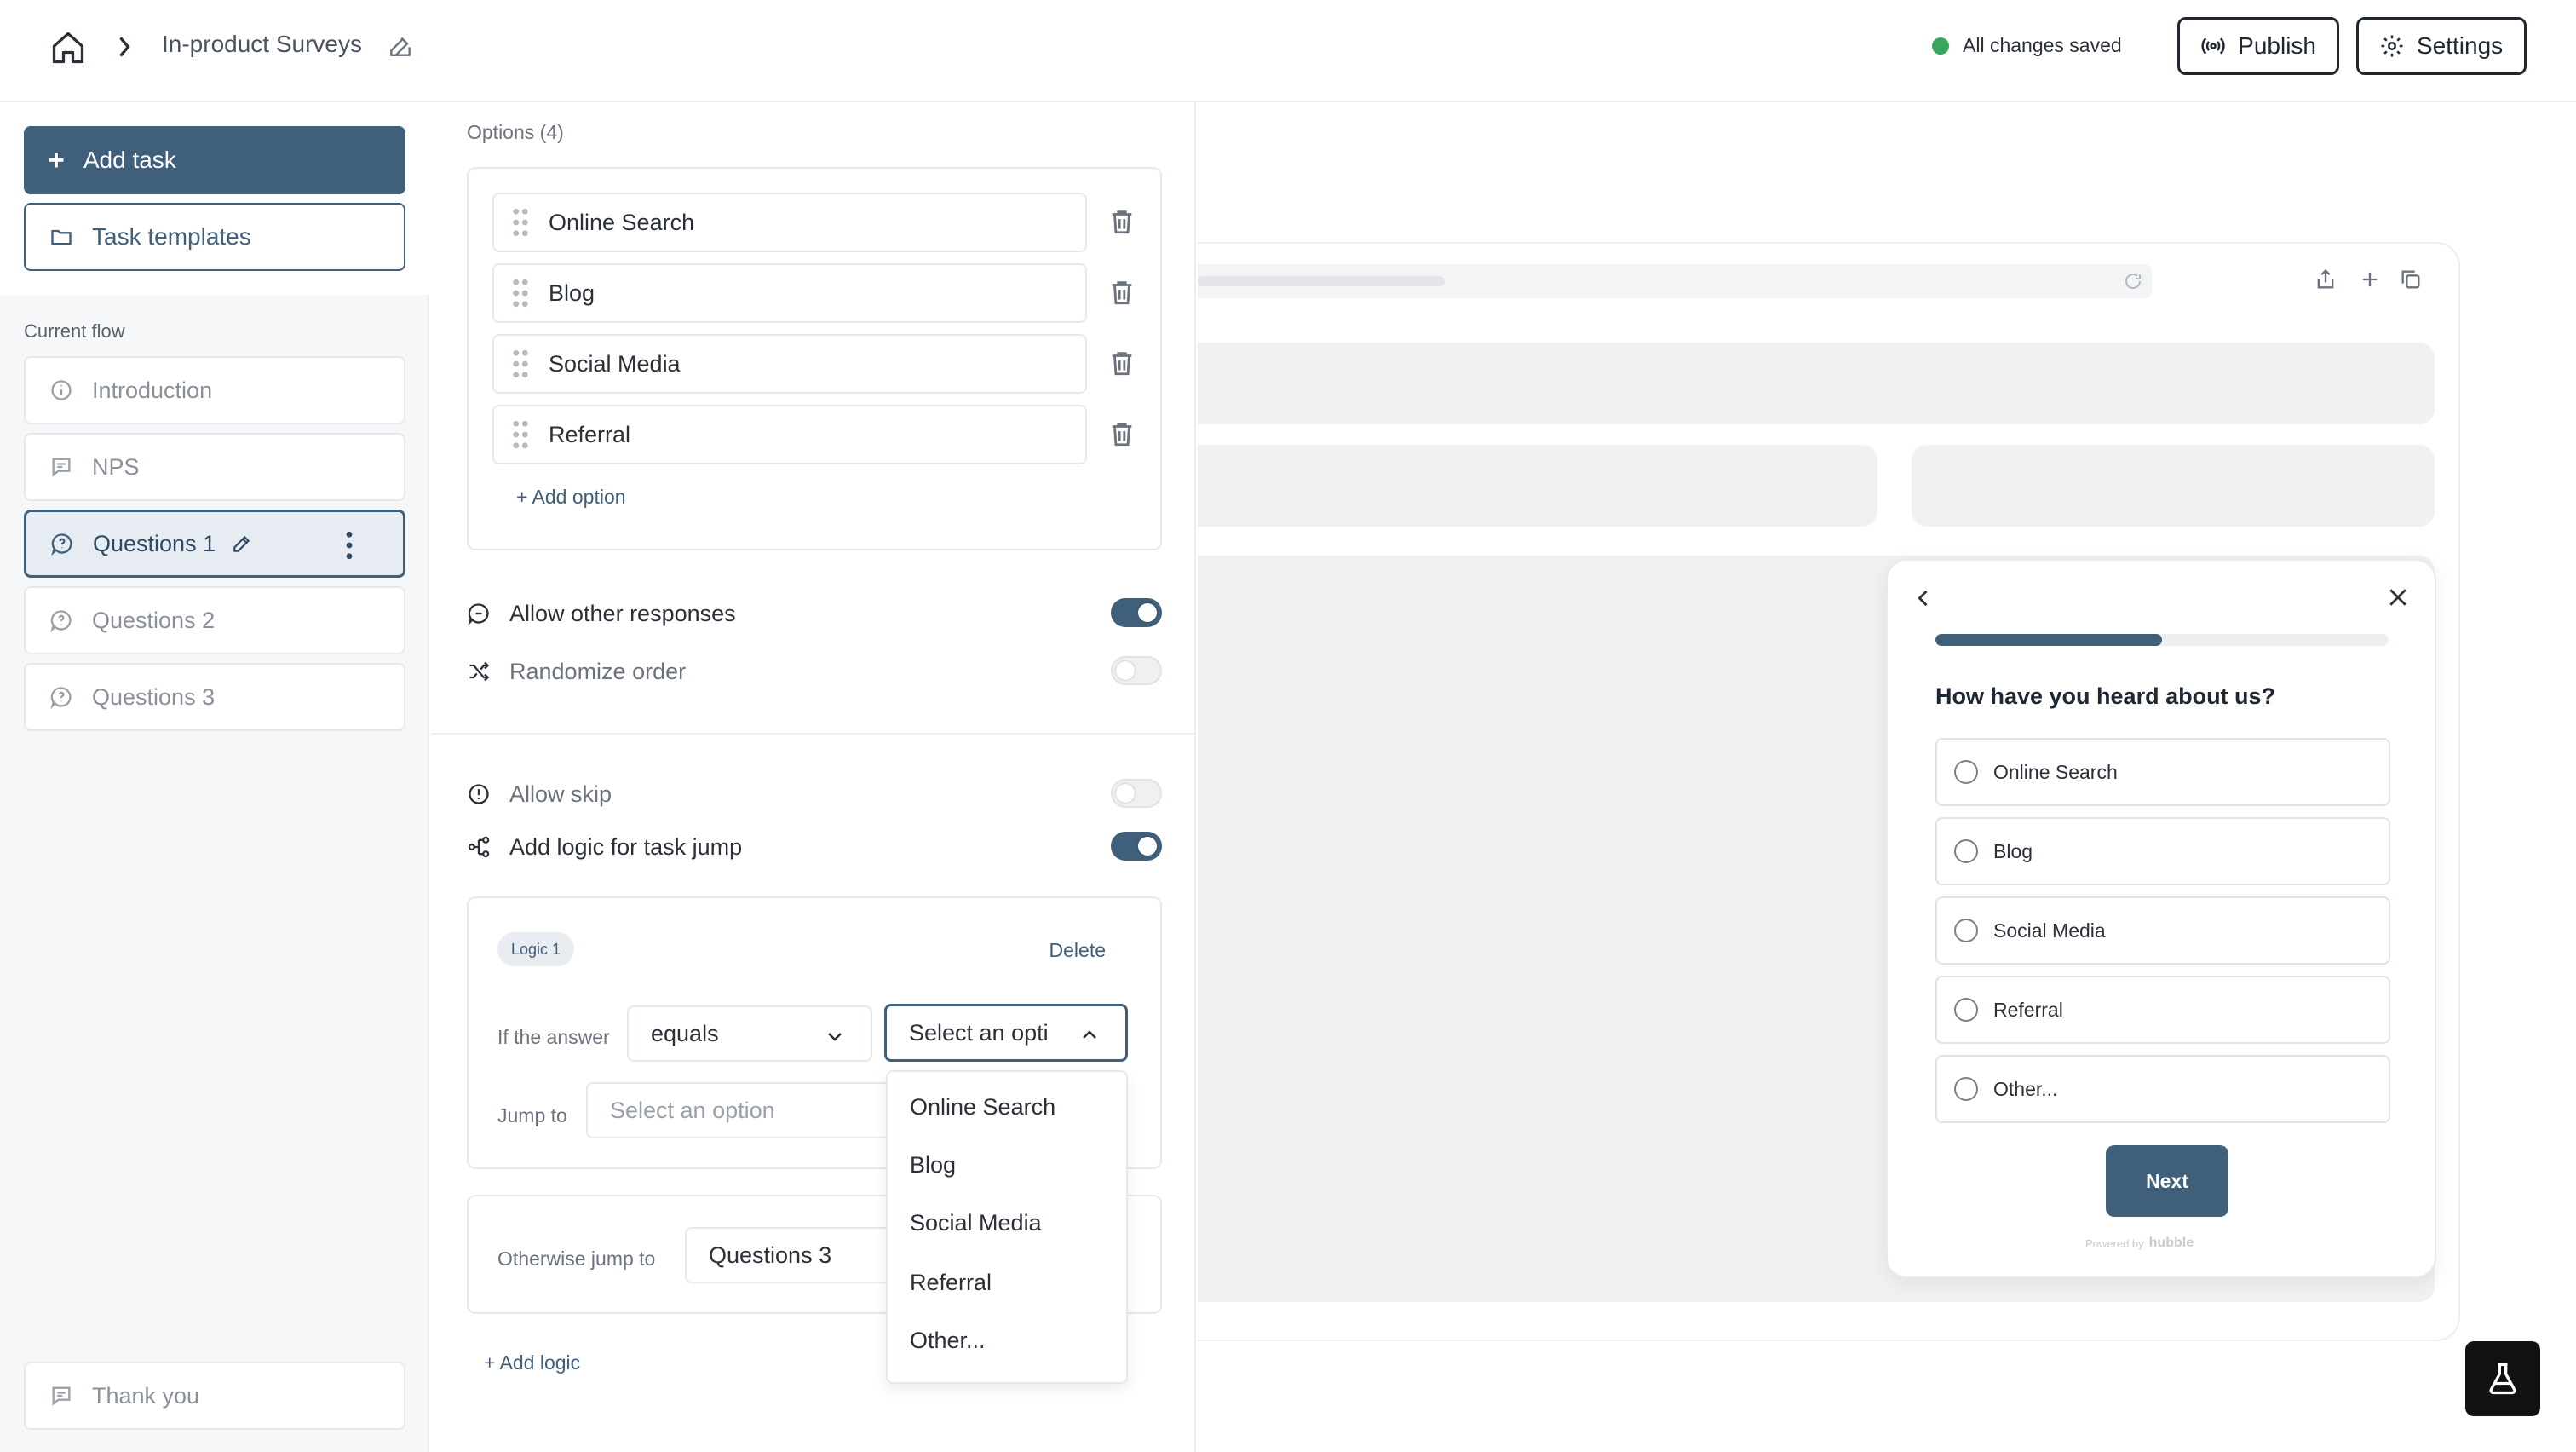  What do you see at coordinates (2115, 1243) in the screenshot?
I see `powered-by-text: Powered by` at bounding box center [2115, 1243].